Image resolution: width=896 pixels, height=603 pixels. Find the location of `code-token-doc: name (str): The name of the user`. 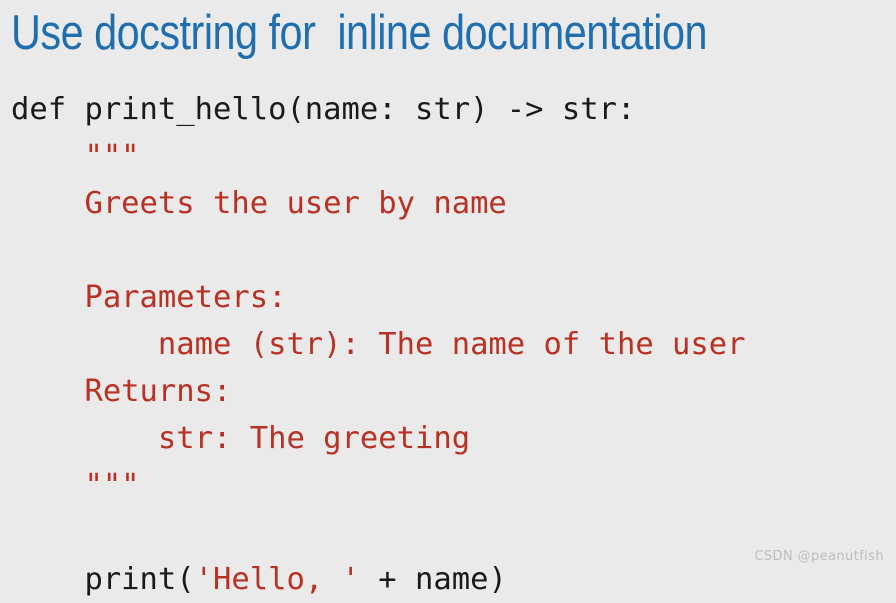

code-token-doc: name (str): The name of the user is located at coordinates (378, 344).